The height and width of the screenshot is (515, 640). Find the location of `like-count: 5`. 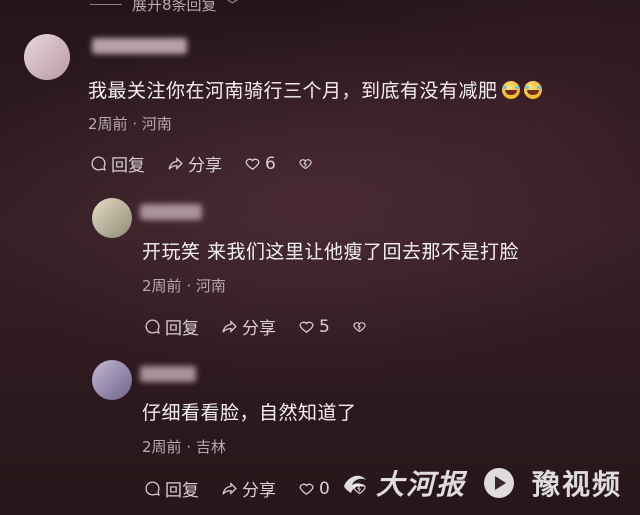

like-count: 5 is located at coordinates (324, 326).